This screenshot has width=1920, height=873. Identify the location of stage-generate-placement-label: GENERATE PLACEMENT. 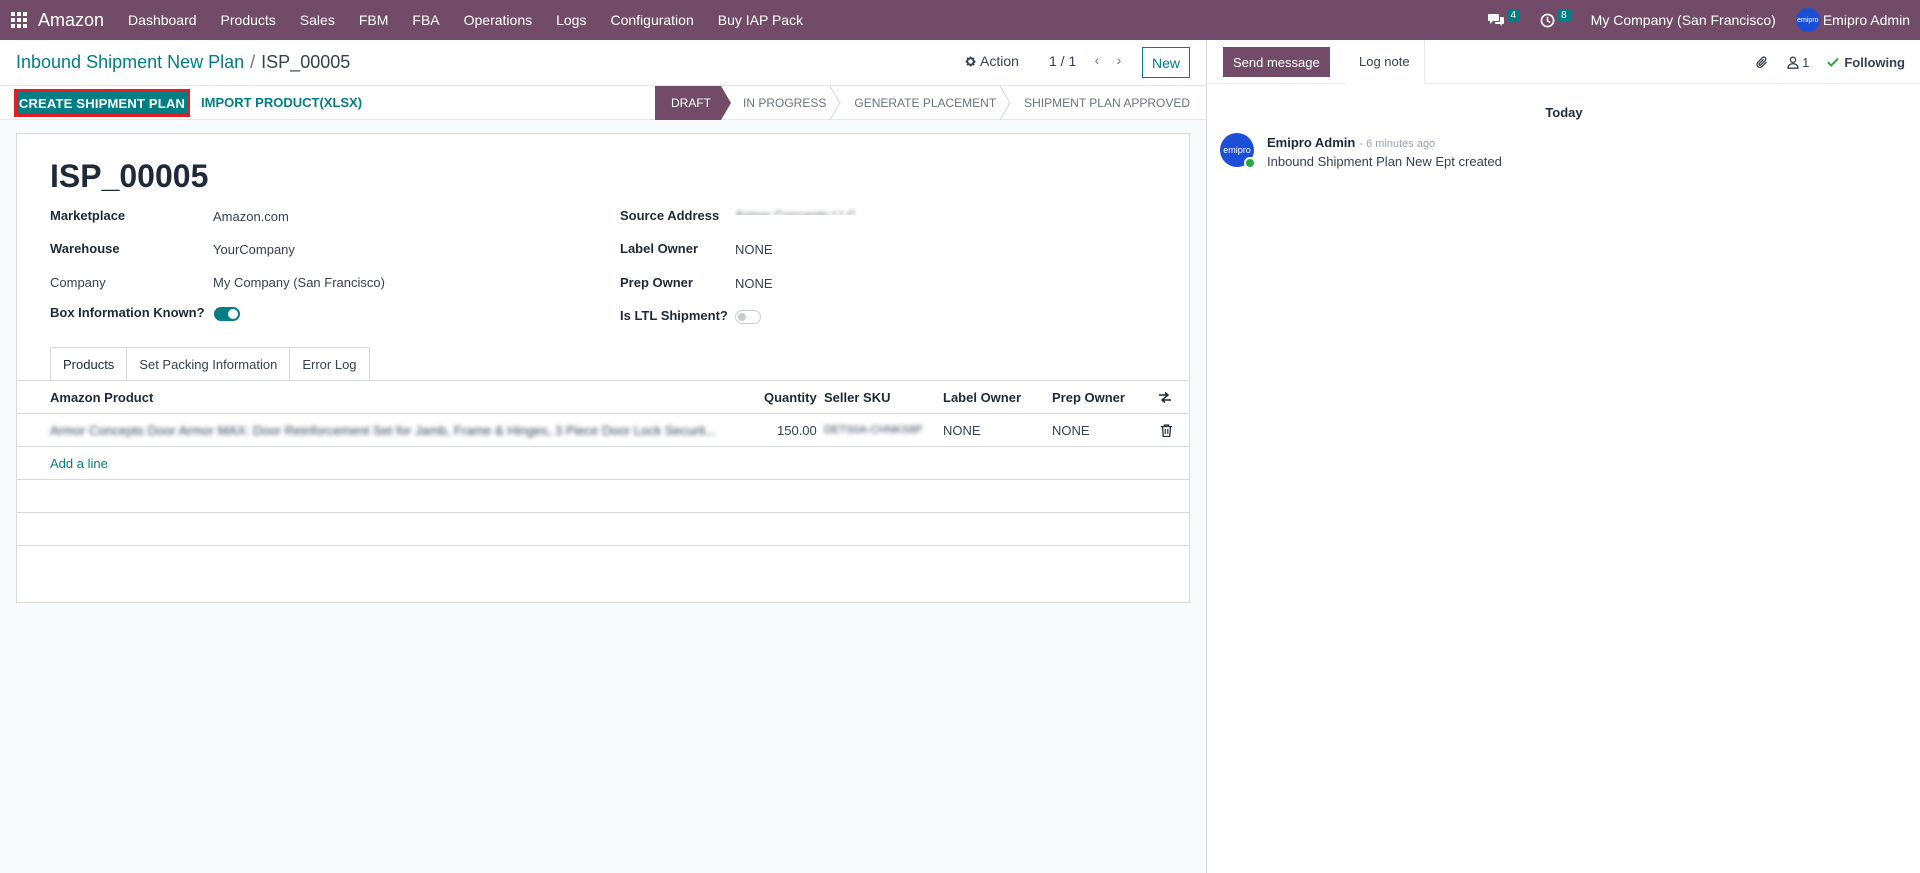
(925, 103).